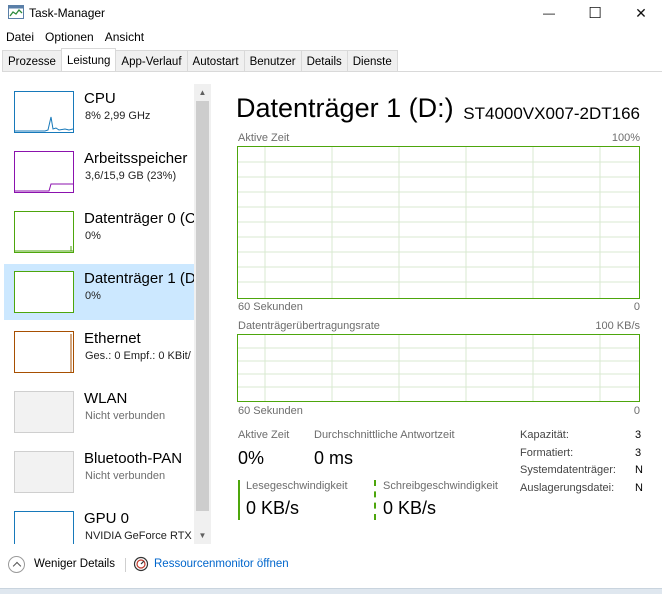 This screenshot has height=594, width=662. I want to click on read-speed-marker, so click(239, 500).